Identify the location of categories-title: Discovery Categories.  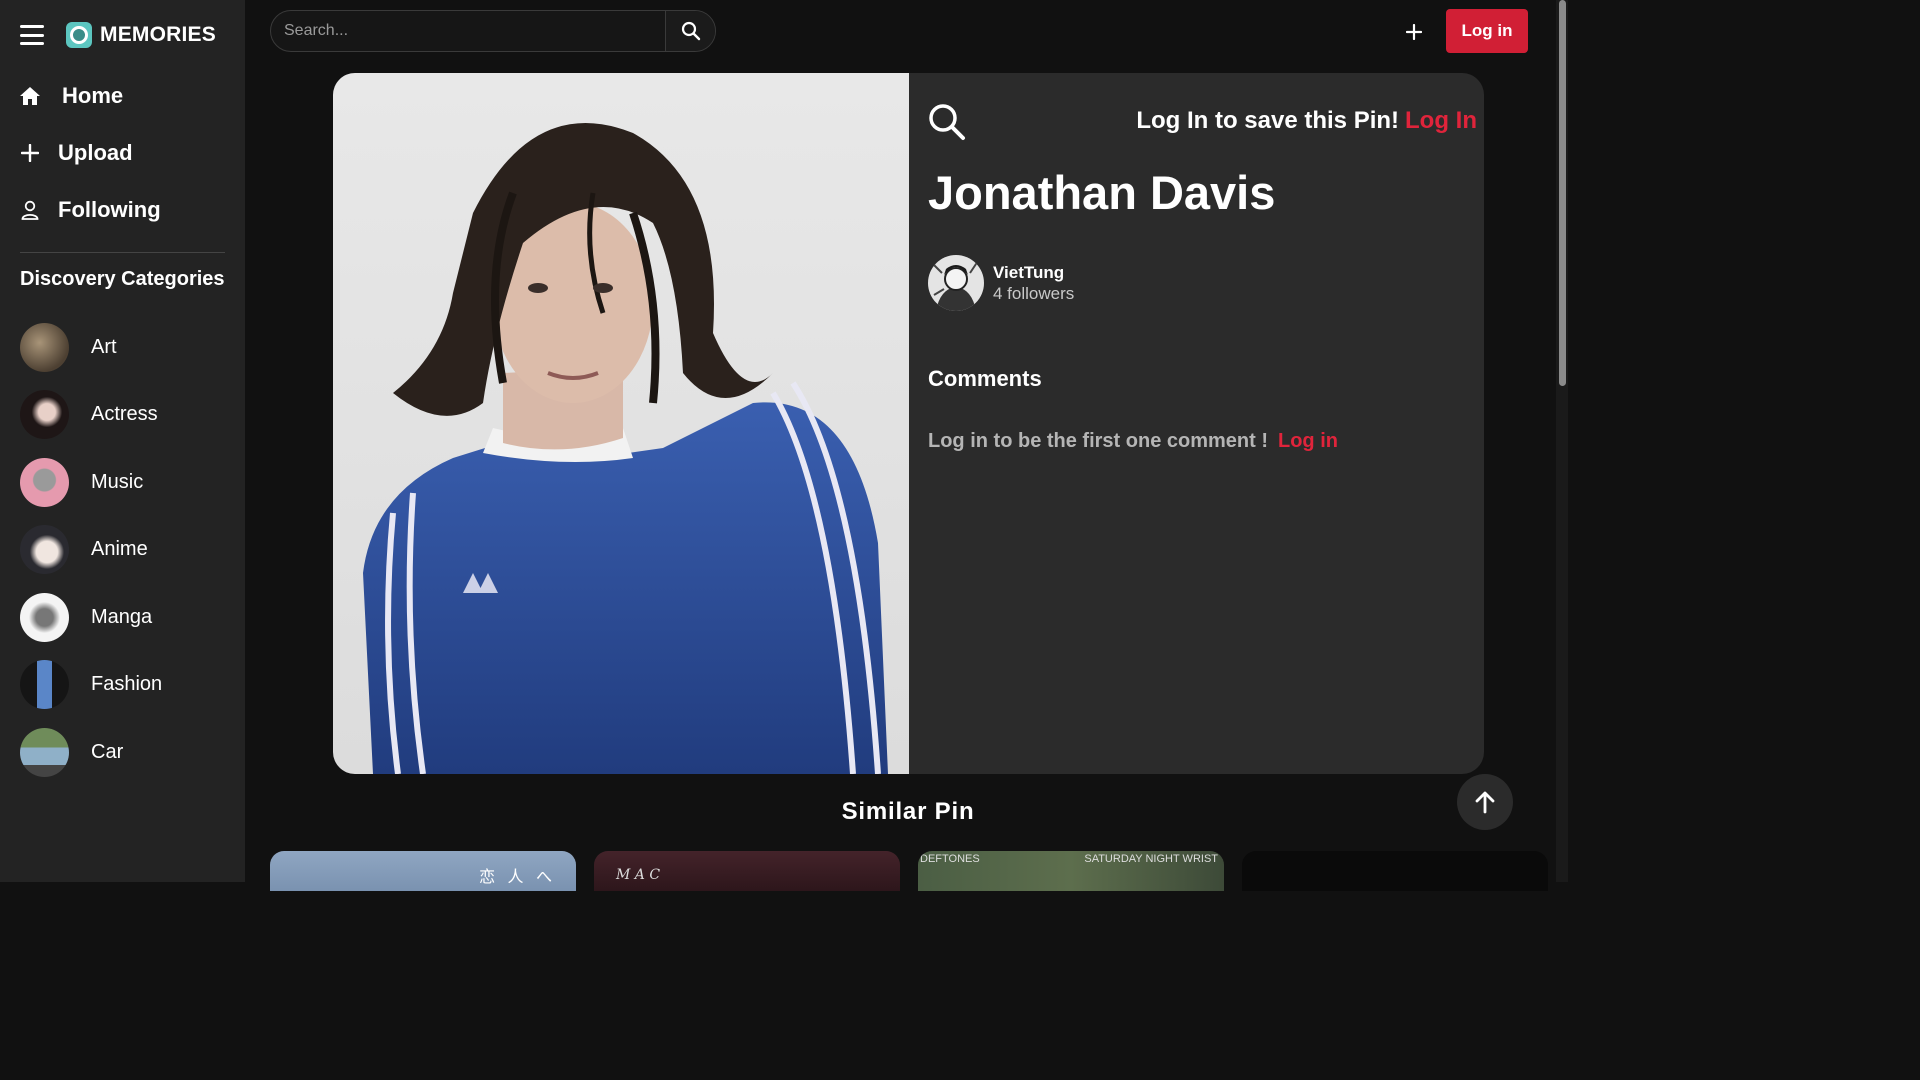
(122, 279).